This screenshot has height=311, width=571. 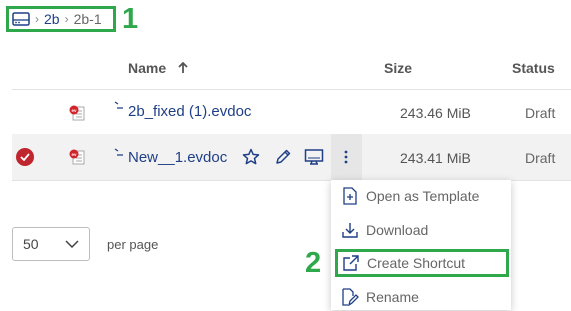 I want to click on pencil-edit-icon, so click(x=283, y=157).